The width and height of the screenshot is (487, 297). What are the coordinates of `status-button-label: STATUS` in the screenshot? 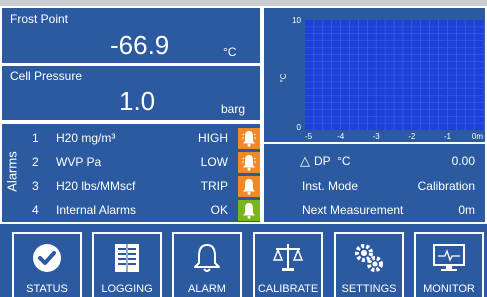 It's located at (47, 289).